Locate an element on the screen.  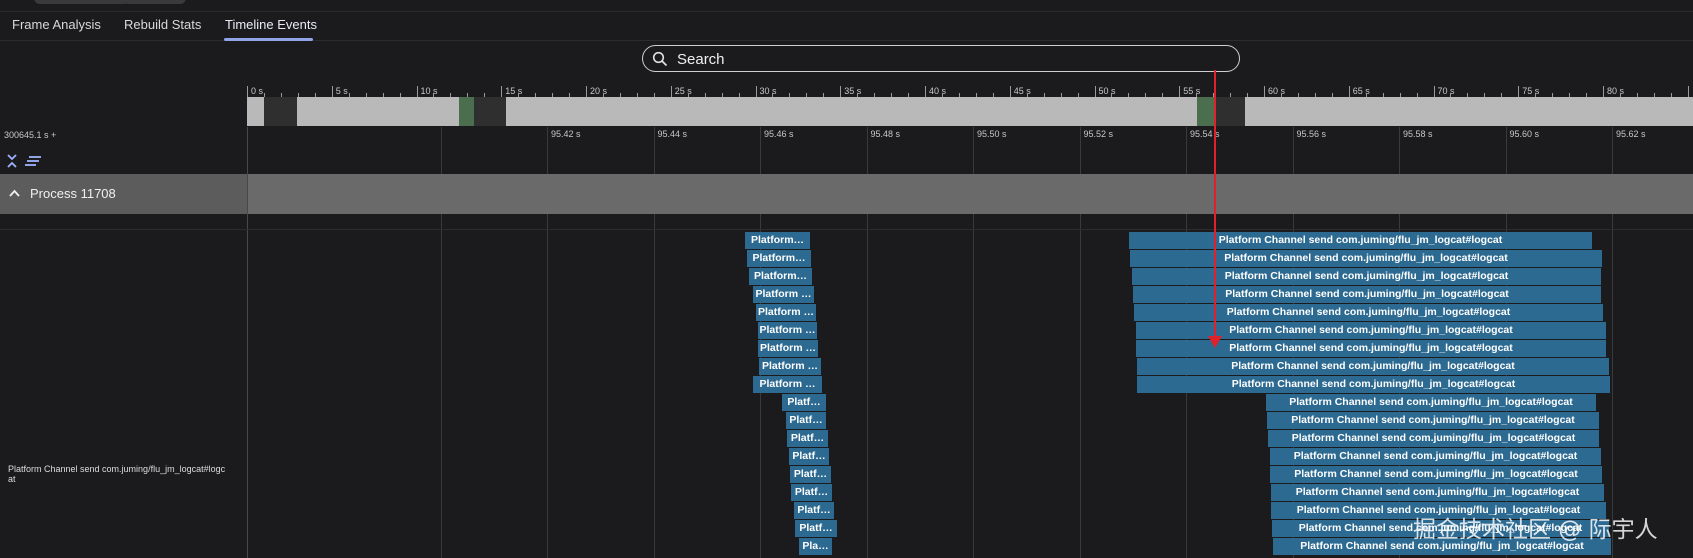
annotation-arrowhead is located at coordinates (1215, 342).